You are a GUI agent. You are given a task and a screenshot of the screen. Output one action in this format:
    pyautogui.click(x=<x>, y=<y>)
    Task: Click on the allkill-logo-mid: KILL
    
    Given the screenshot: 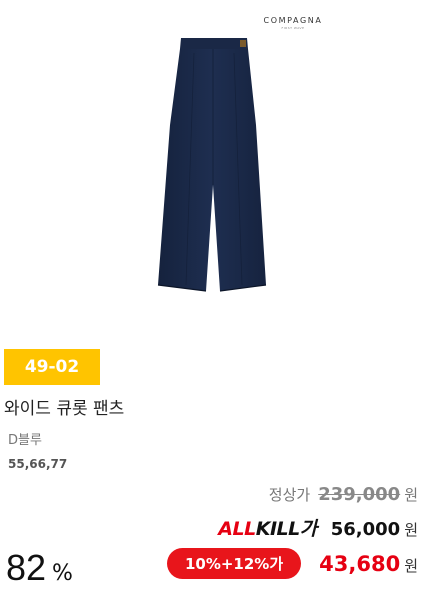 What is the action you would take?
    pyautogui.click(x=278, y=529)
    